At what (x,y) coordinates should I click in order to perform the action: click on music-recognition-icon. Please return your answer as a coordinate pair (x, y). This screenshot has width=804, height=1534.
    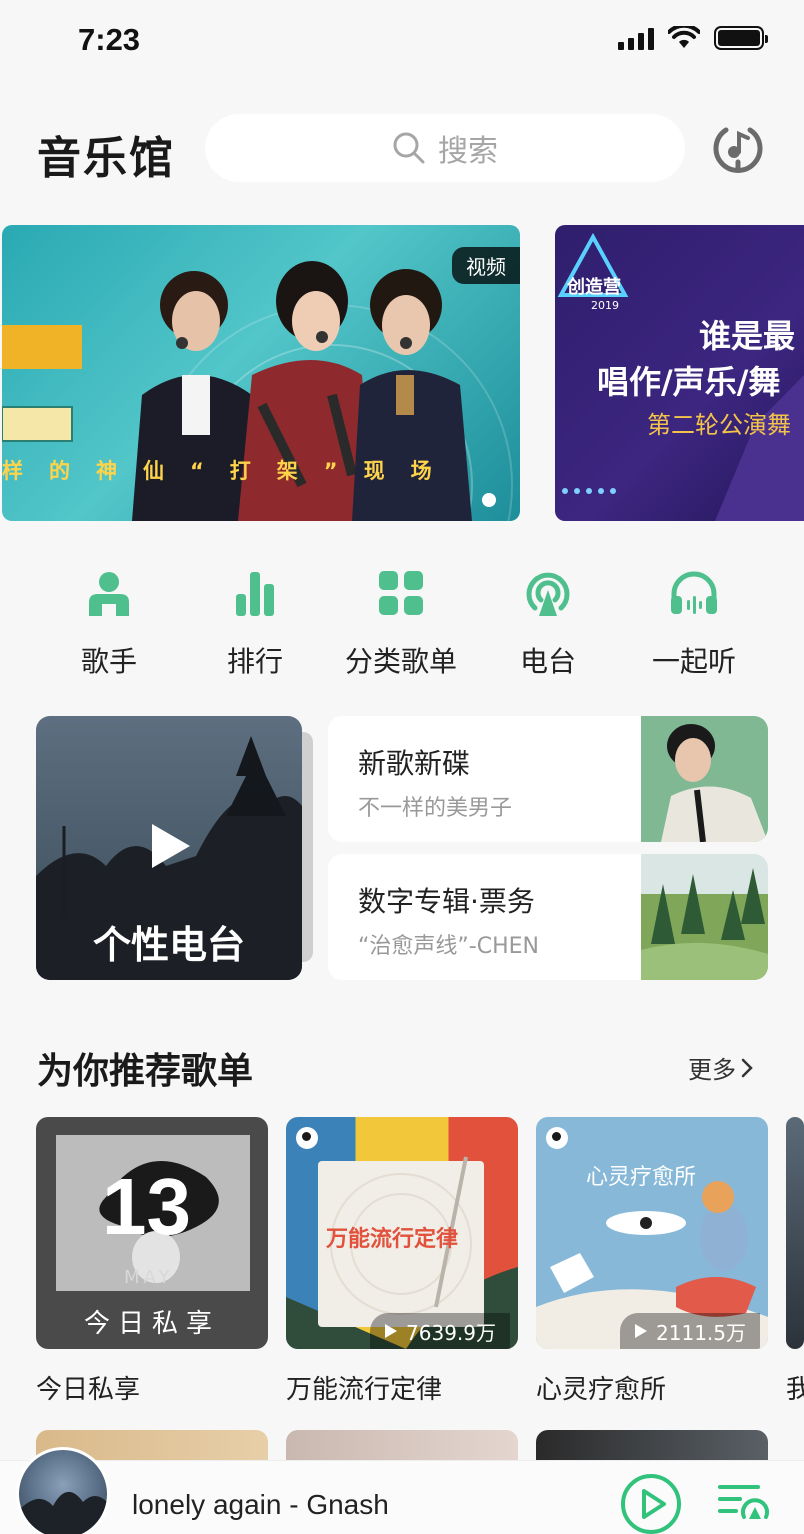
    Looking at the image, I should click on (738, 150).